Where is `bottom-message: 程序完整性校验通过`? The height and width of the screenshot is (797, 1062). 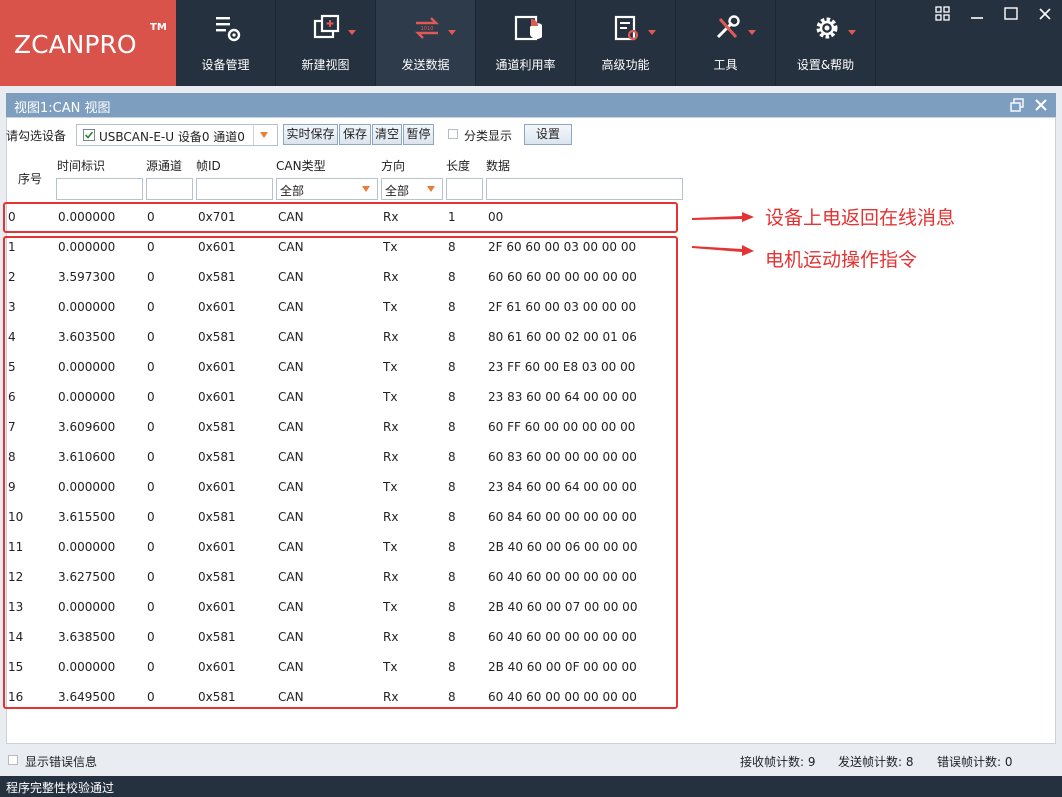 bottom-message: 程序完整性校验通过 is located at coordinates (60, 788).